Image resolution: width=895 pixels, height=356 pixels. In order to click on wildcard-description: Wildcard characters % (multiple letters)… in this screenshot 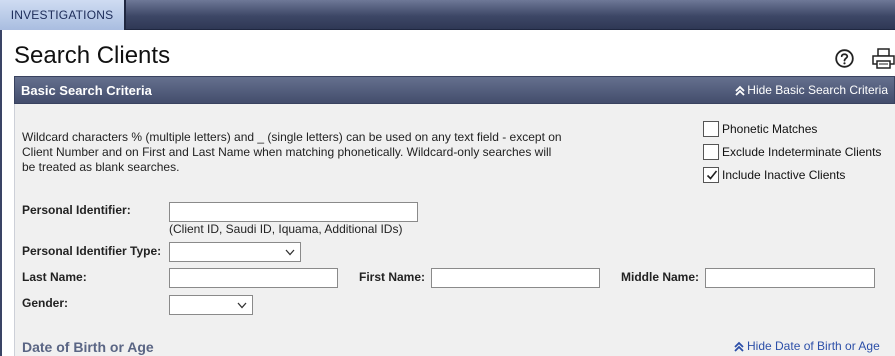, I will do `click(292, 152)`.